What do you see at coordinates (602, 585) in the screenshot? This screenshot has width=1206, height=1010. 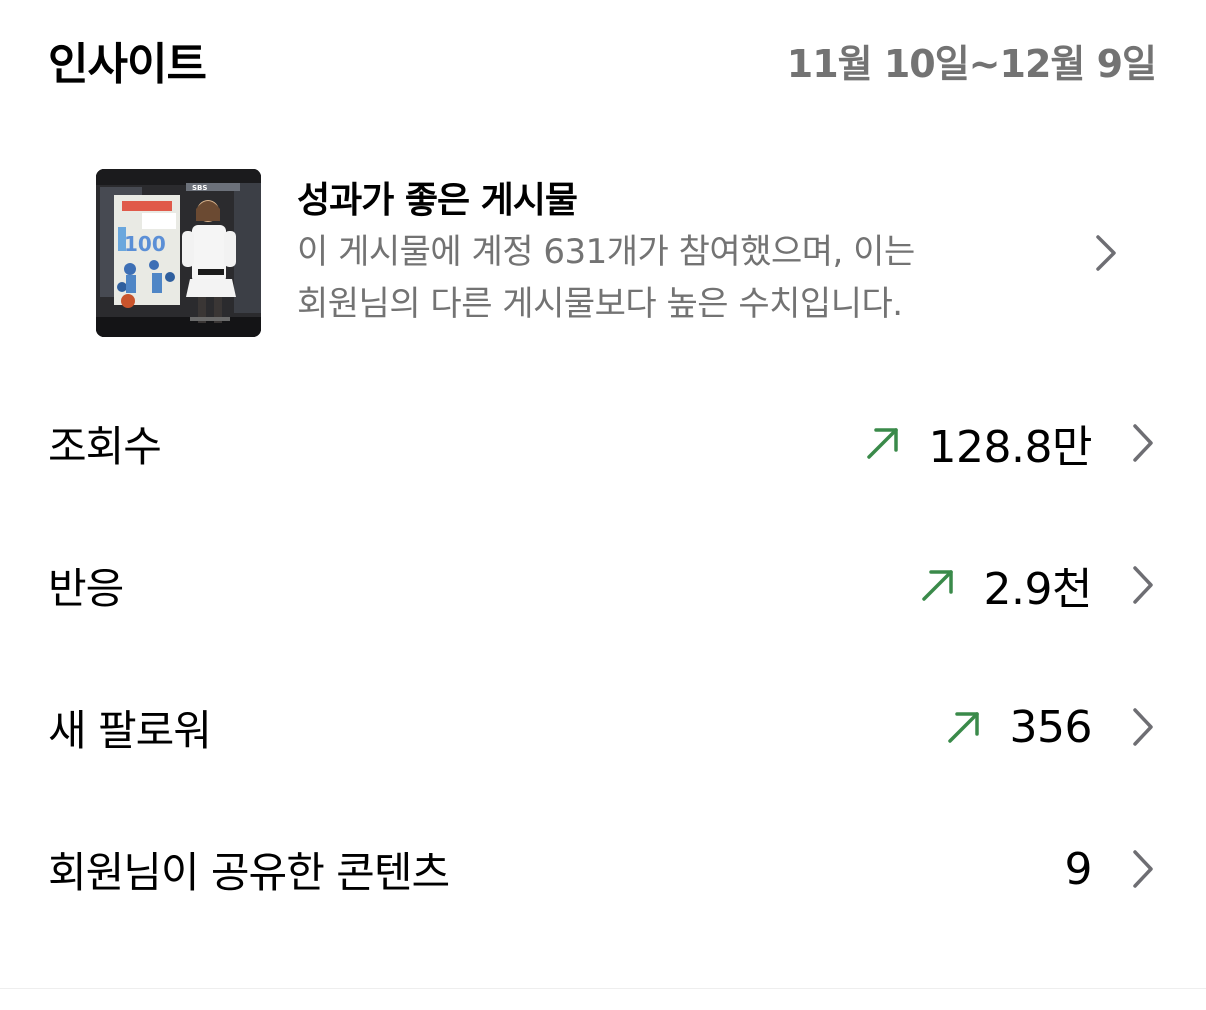 I see `metric-row-reactions: 반응 2.9천` at bounding box center [602, 585].